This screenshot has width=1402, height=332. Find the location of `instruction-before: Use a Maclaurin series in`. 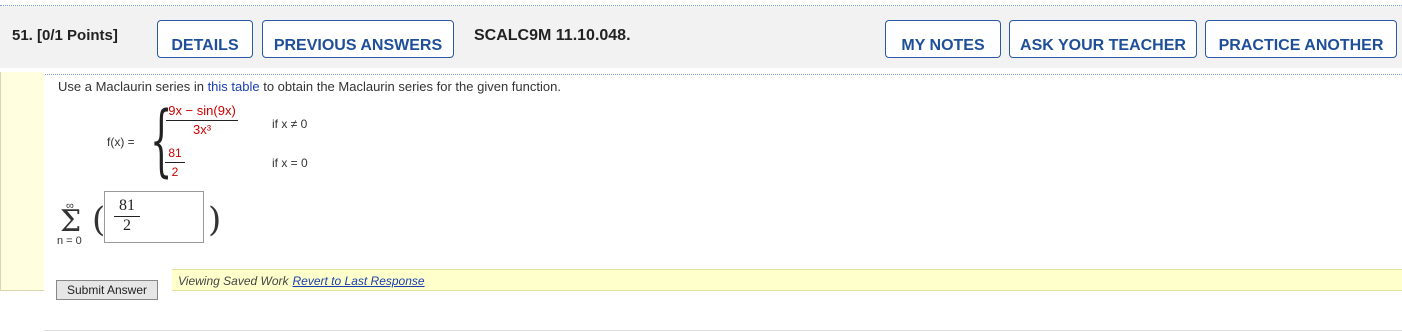

instruction-before: Use a Maclaurin series in is located at coordinates (133, 86).